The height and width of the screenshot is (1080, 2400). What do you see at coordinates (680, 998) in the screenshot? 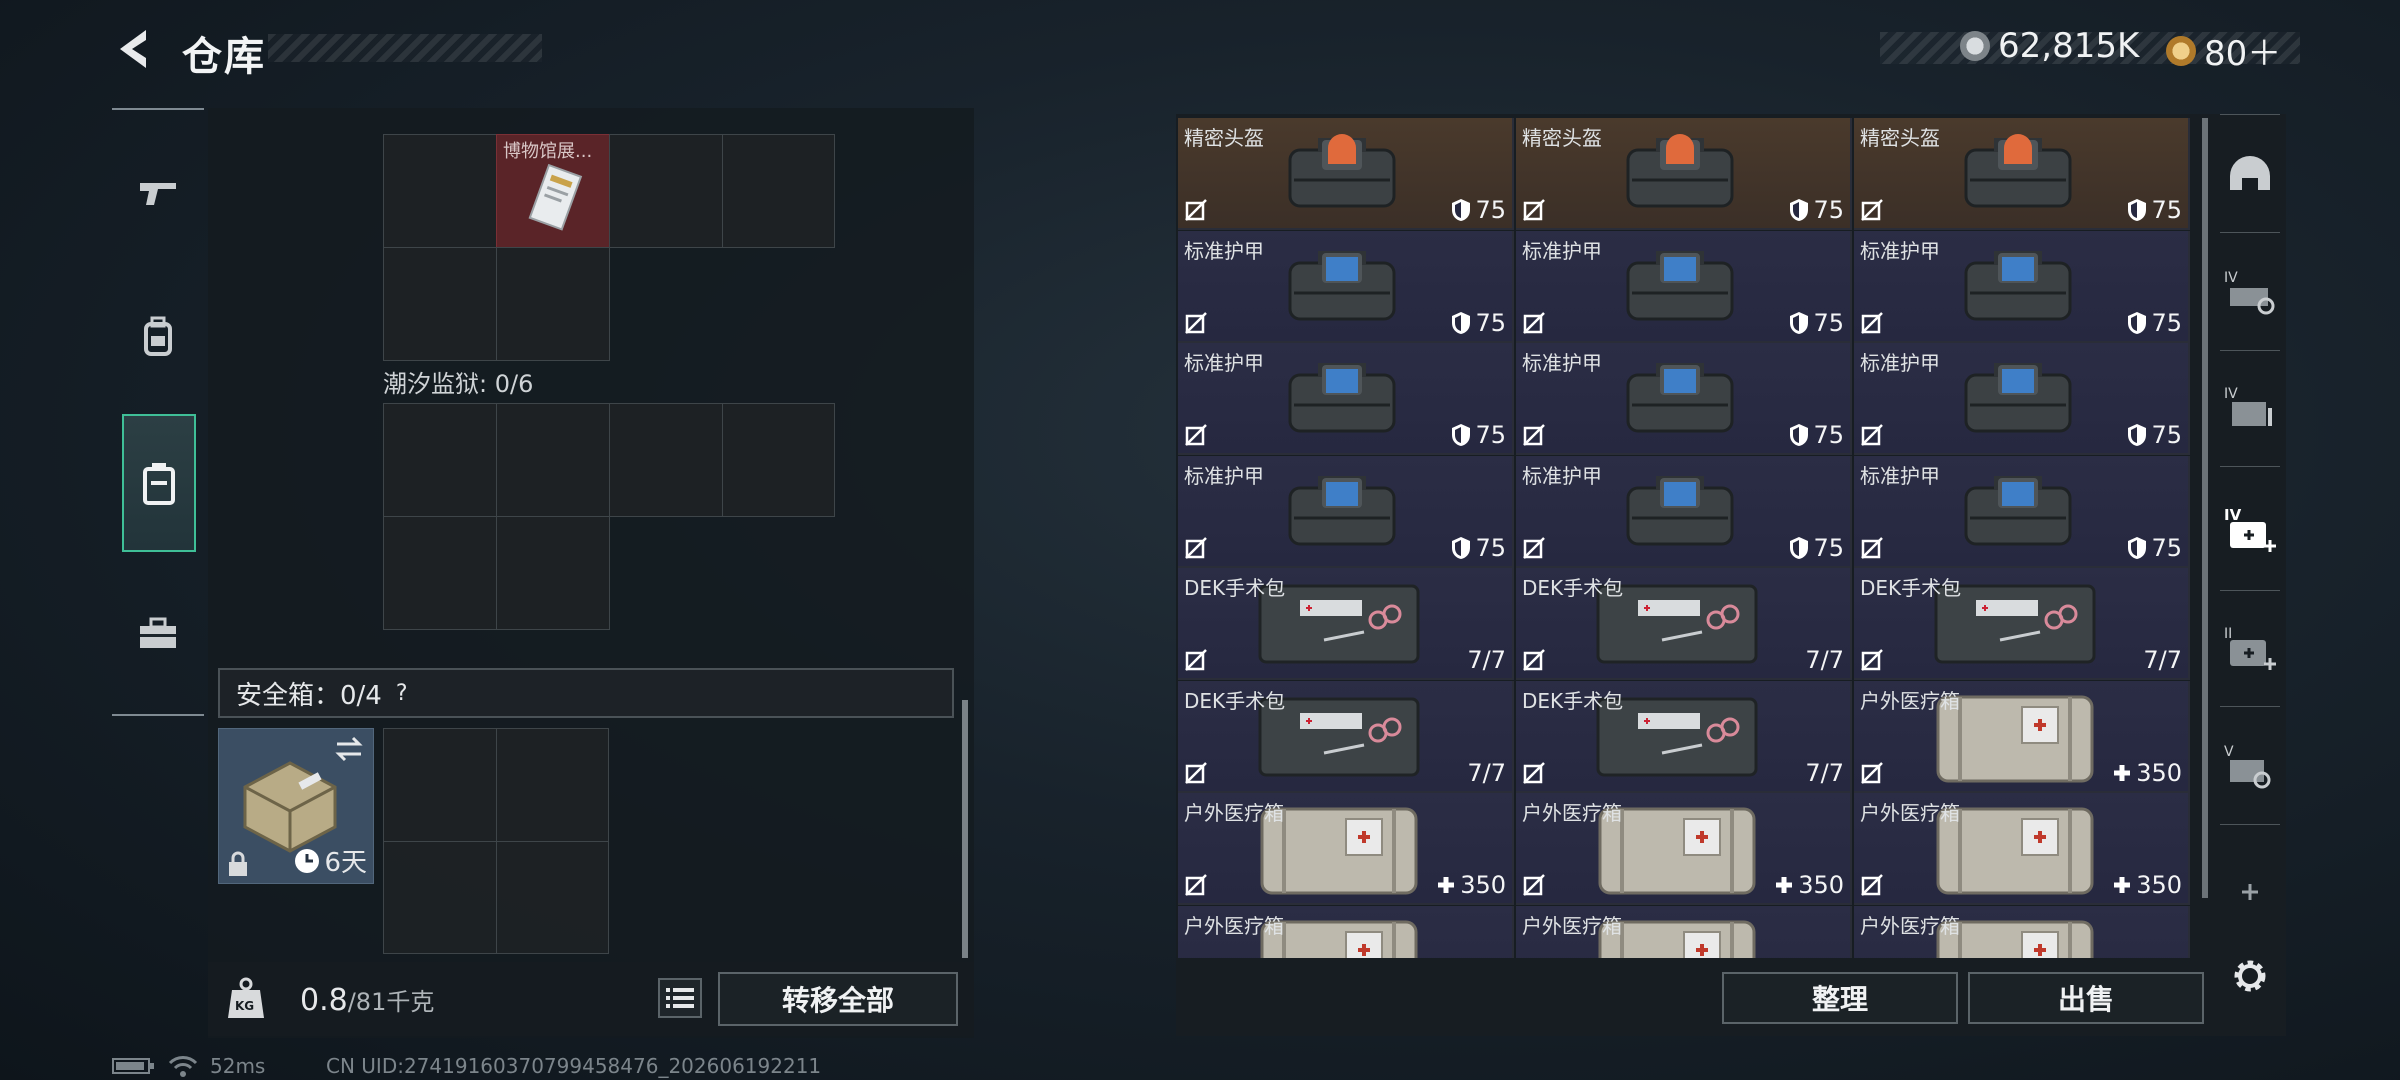
I see `list-view-button` at bounding box center [680, 998].